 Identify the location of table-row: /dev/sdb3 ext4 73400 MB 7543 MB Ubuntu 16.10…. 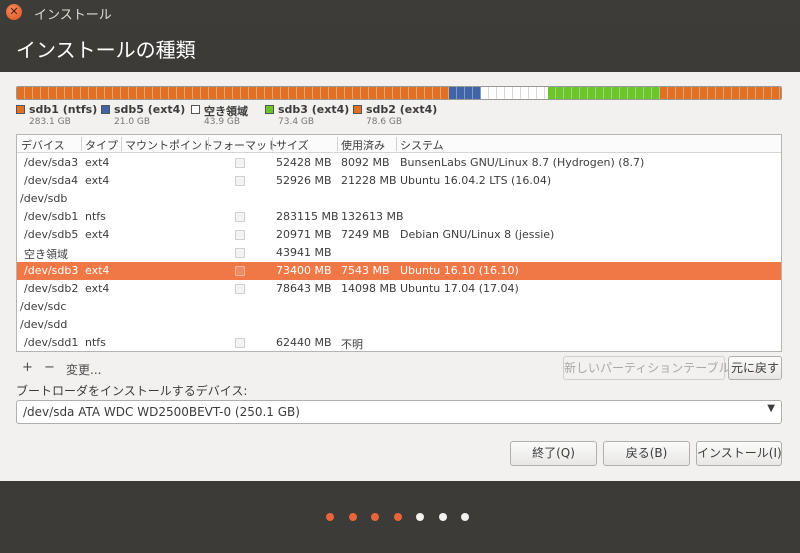
(399, 271).